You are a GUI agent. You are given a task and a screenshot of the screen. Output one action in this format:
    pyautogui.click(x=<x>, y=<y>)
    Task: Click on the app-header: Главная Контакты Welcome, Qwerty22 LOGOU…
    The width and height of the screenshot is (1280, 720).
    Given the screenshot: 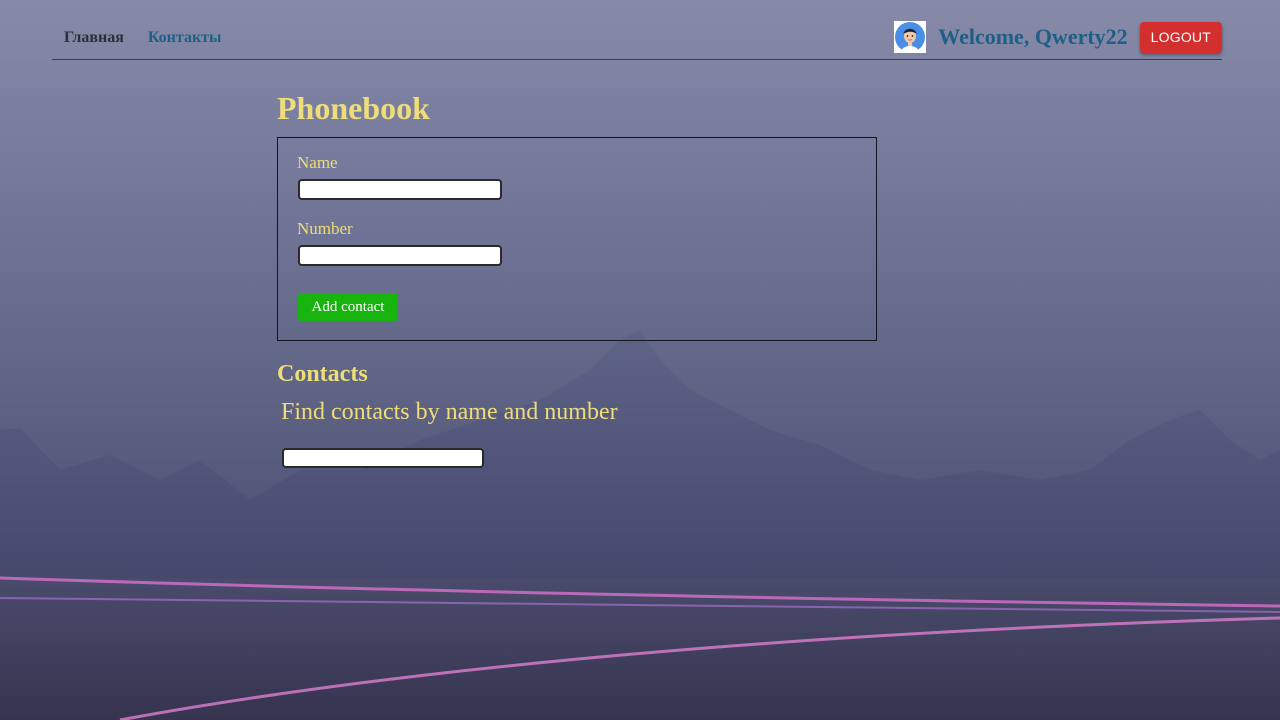 What is the action you would take?
    pyautogui.click(x=637, y=39)
    